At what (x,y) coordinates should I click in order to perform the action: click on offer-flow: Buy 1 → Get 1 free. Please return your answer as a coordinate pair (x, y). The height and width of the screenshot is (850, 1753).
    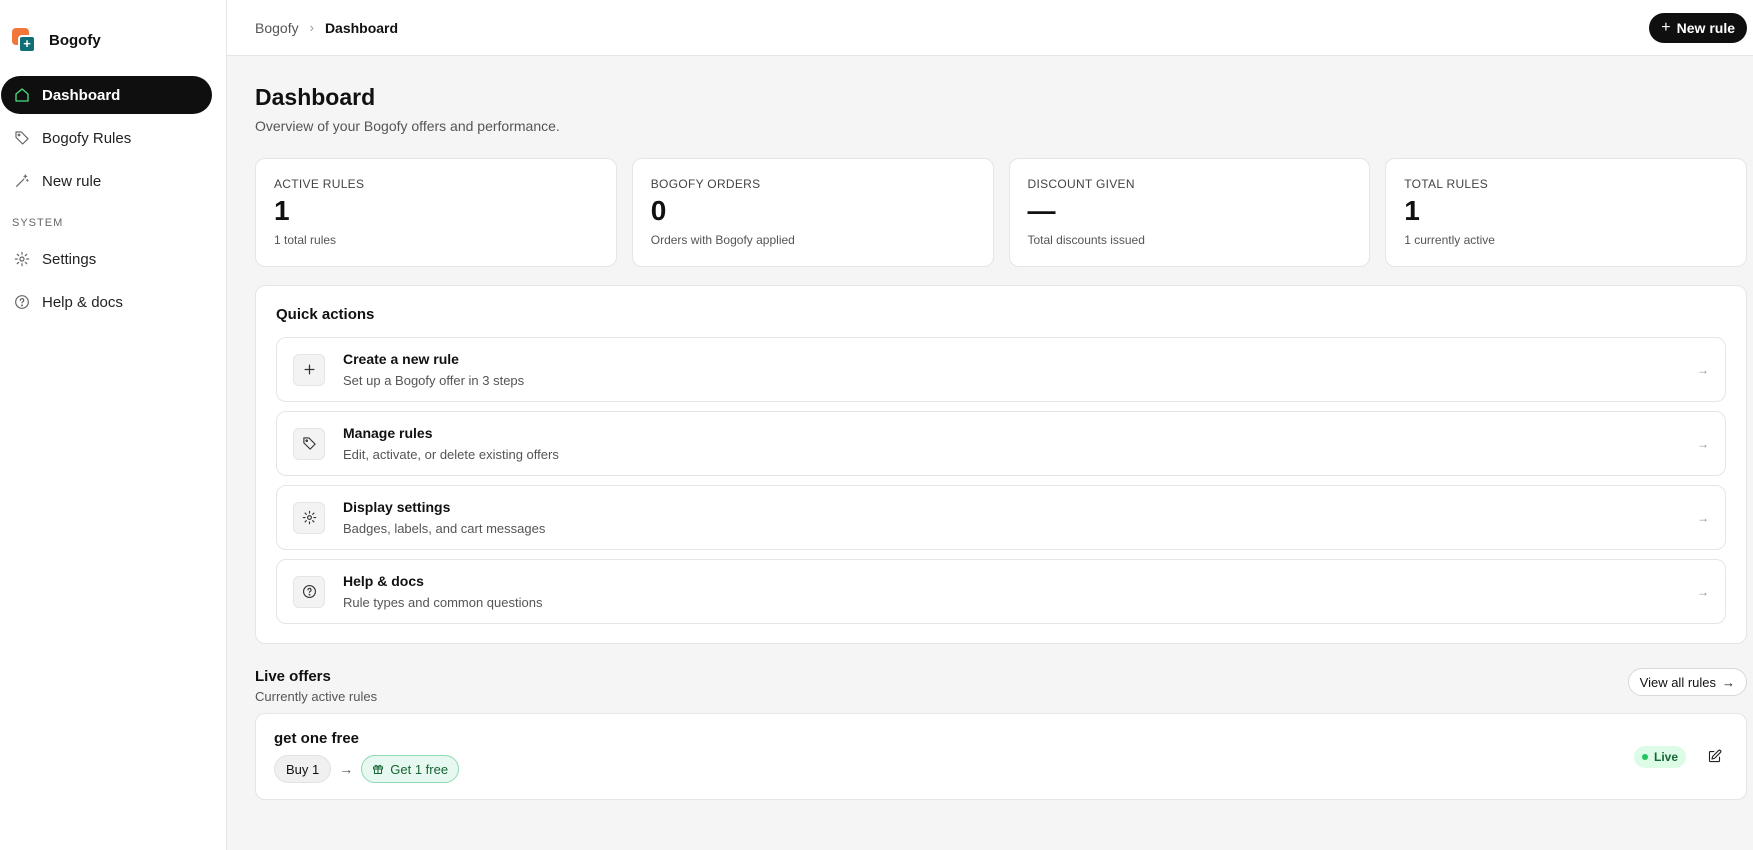
    Looking at the image, I should click on (367, 769).